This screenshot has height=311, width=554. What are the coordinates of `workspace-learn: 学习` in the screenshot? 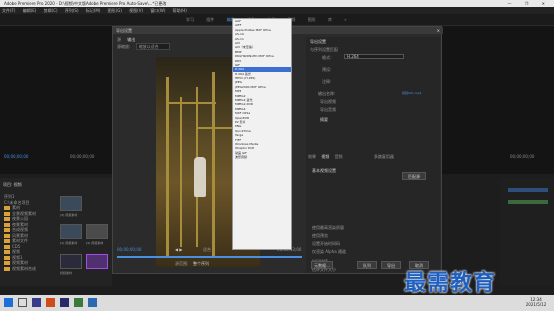 It's located at (190, 19).